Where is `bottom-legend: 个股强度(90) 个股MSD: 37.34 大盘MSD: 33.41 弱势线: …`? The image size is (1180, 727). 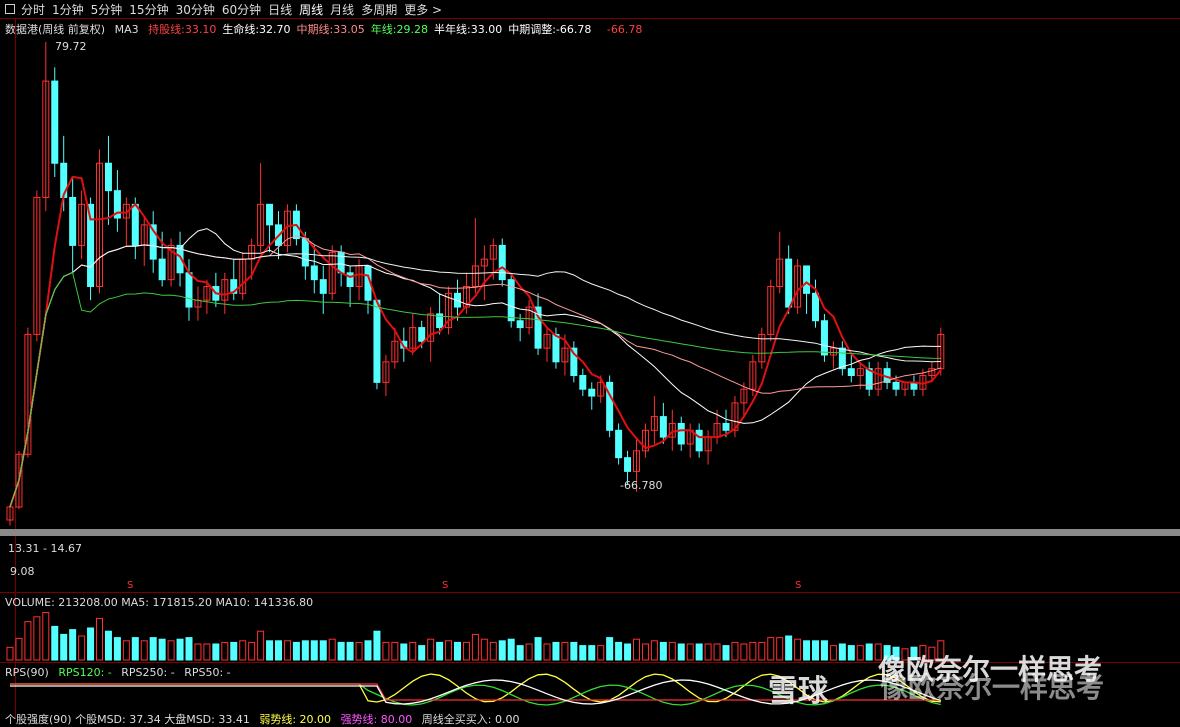
bottom-legend: 个股强度(90) 个股MSD: 37.34 大盘MSD: 33.41 弱势线: … is located at coordinates (262, 719).